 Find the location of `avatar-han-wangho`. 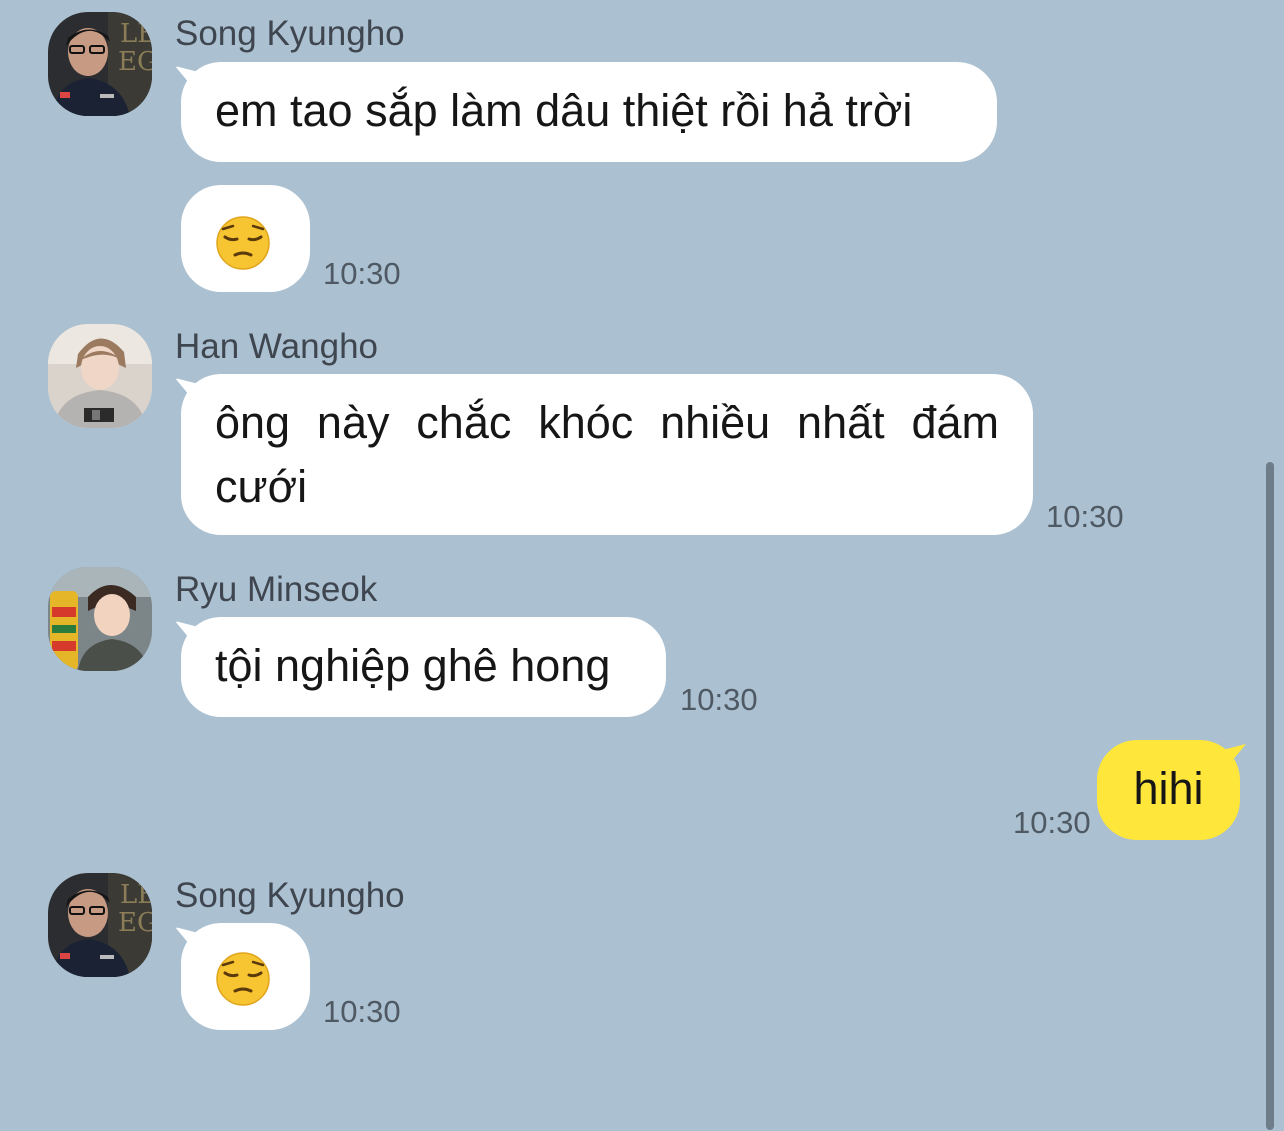

avatar-han-wangho is located at coordinates (100, 376).